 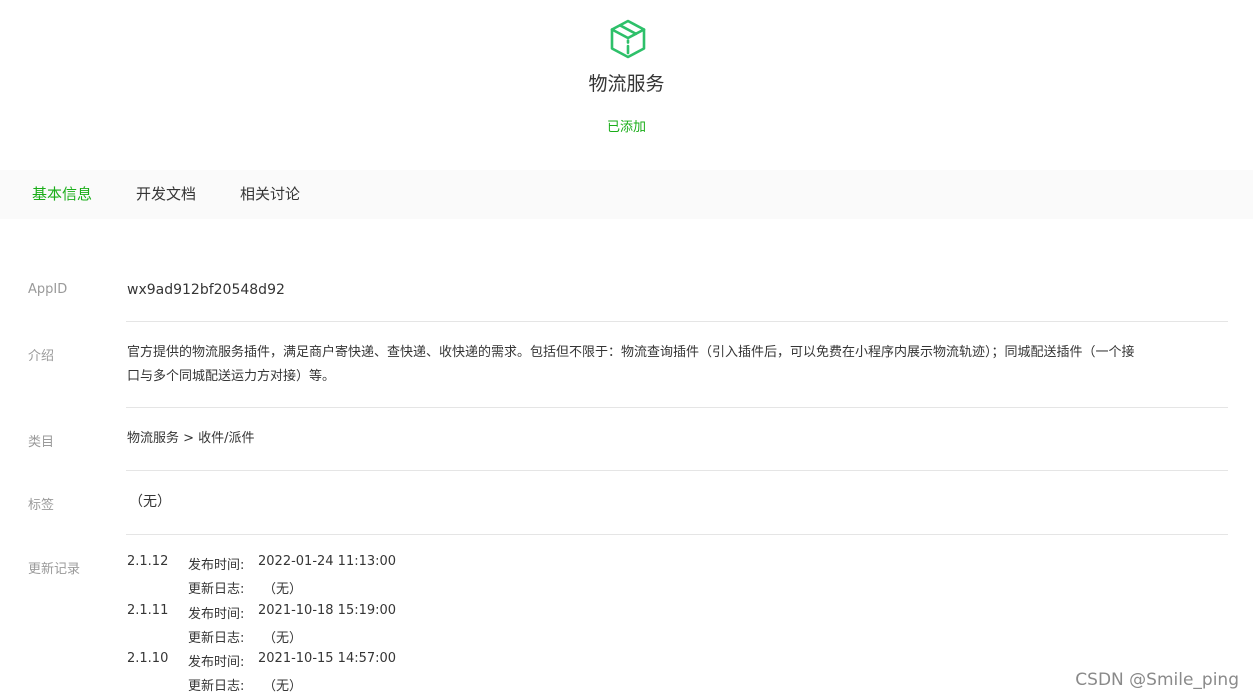 What do you see at coordinates (191, 438) in the screenshot?
I see `category-value: 物流服务 > 收件/派件` at bounding box center [191, 438].